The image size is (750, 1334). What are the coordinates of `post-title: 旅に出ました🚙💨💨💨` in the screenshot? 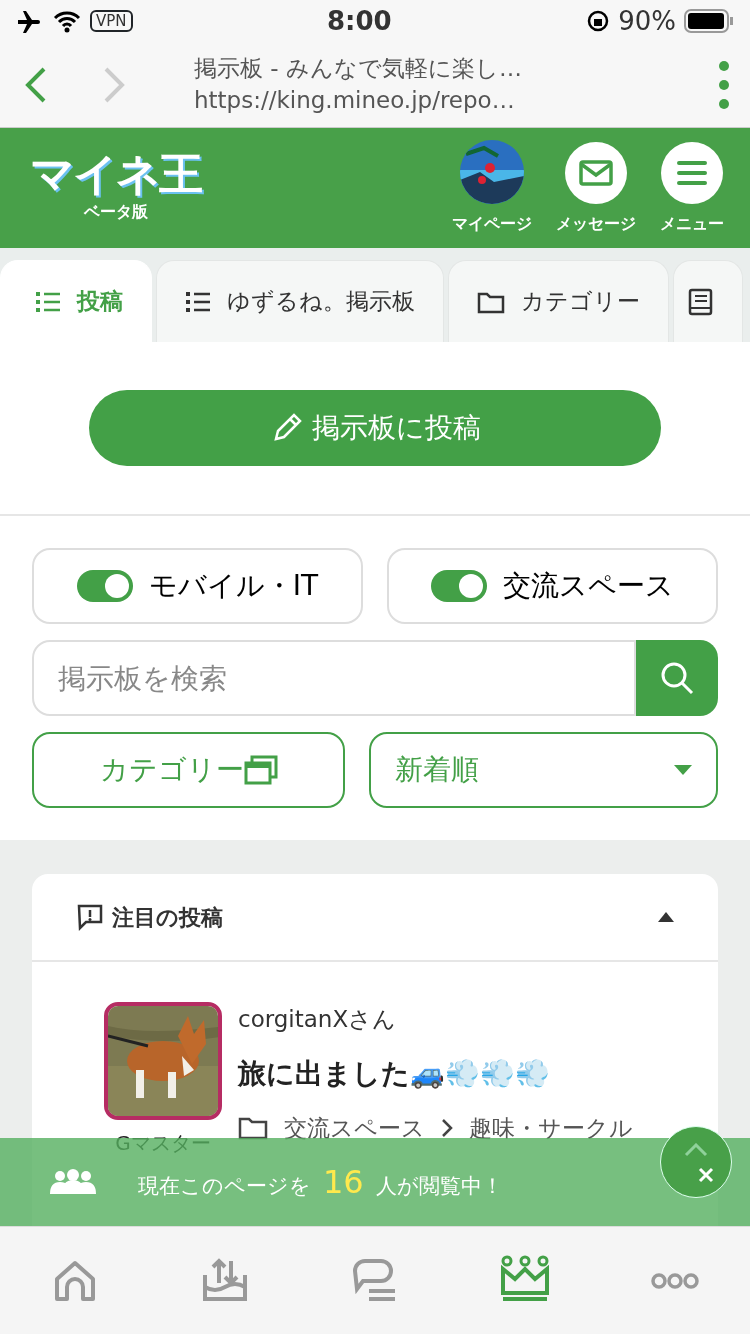 It's located at (438, 1073).